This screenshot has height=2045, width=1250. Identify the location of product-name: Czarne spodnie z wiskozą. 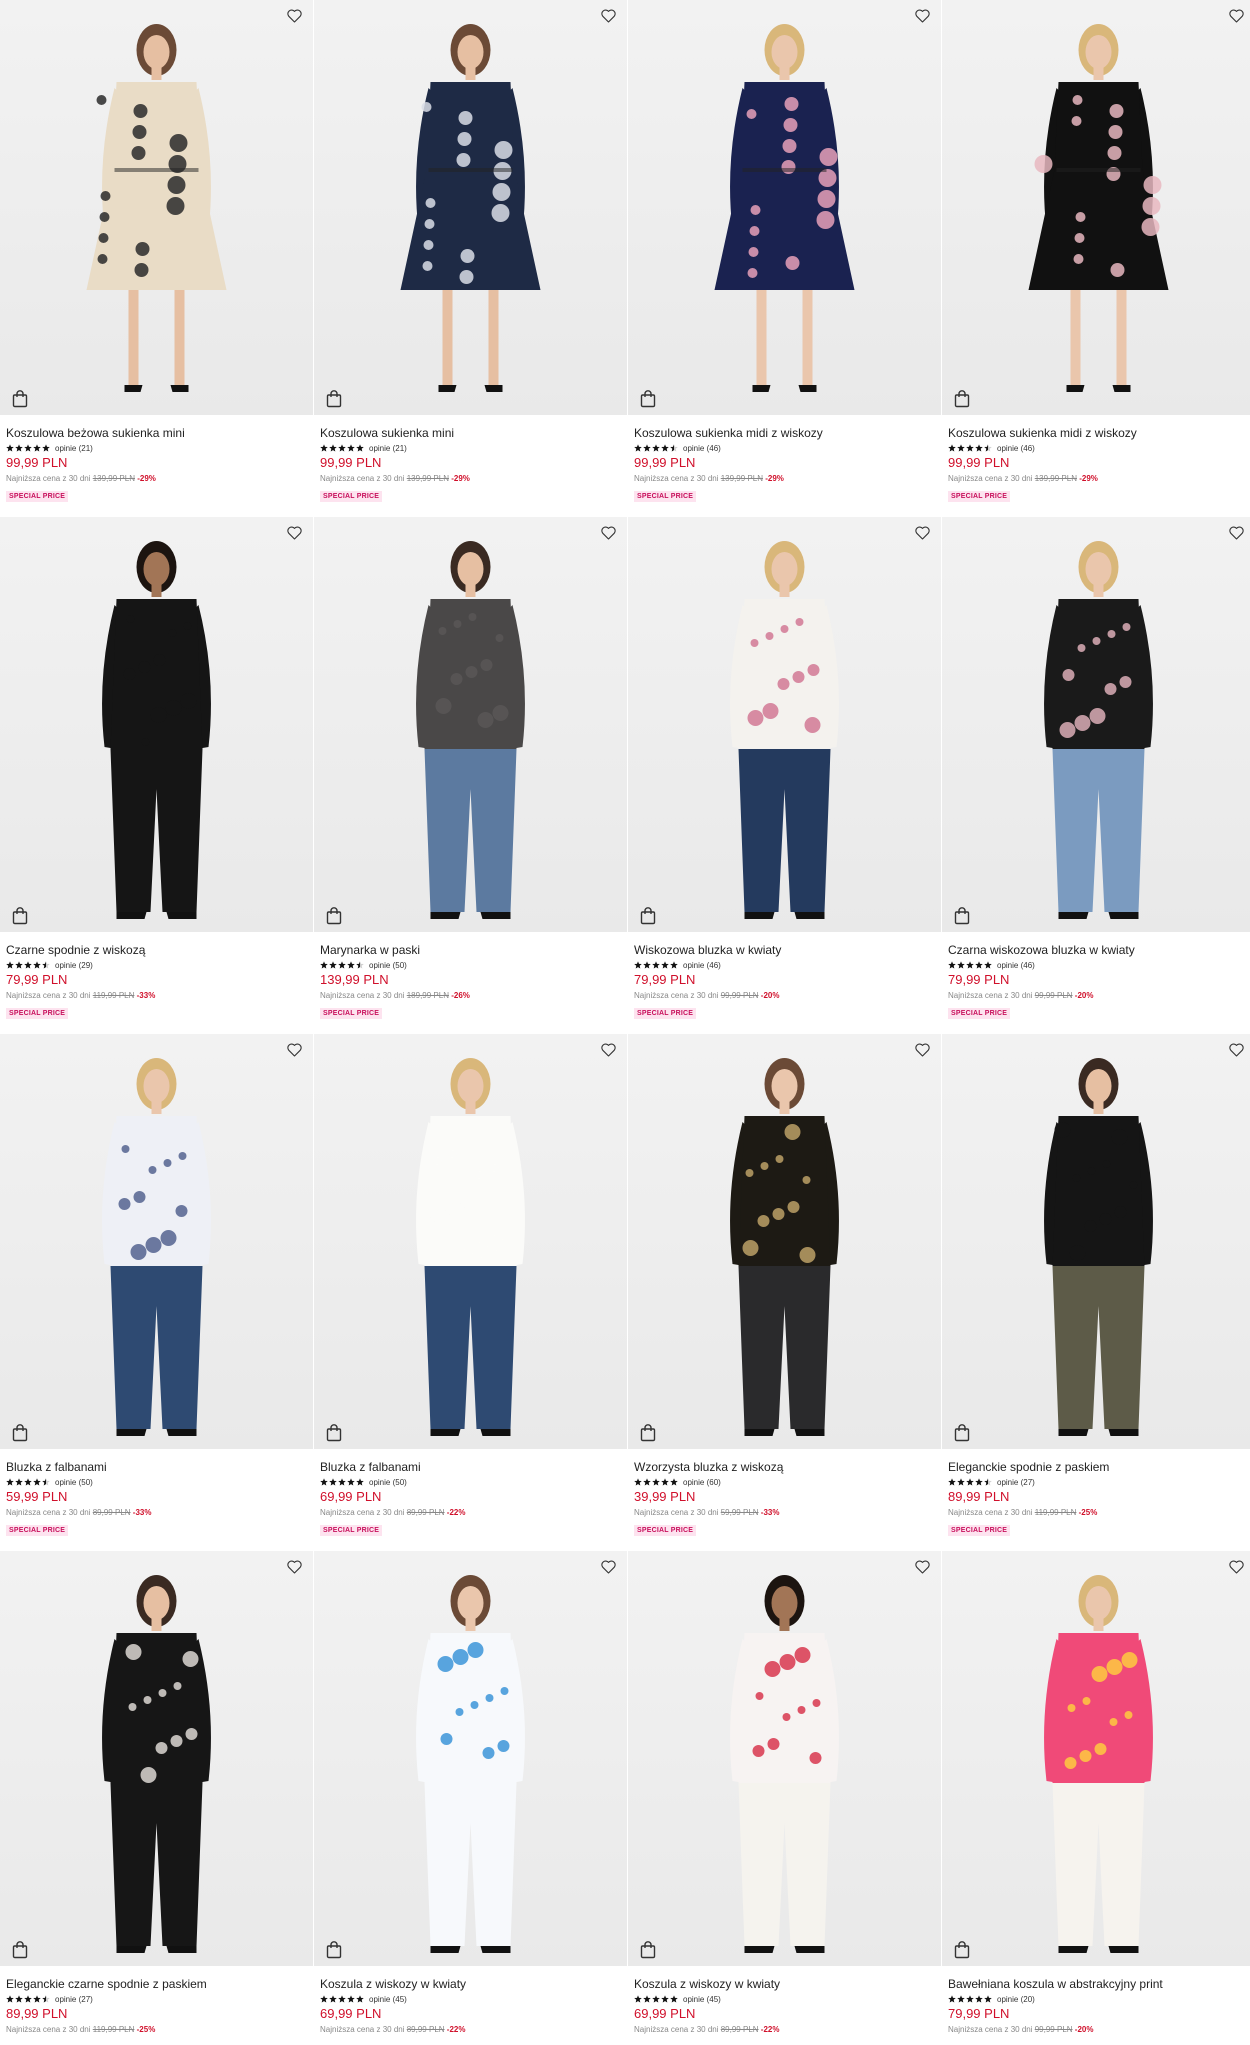
(156, 950).